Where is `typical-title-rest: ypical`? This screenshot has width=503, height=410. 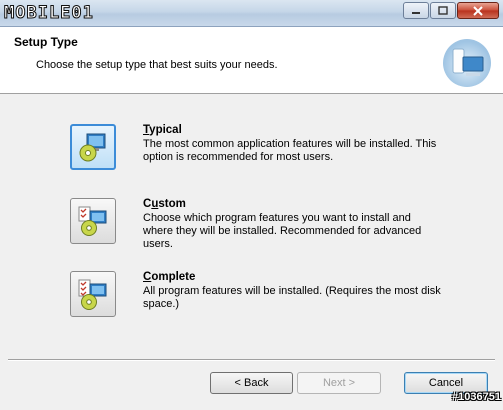 typical-title-rest: ypical is located at coordinates (165, 130).